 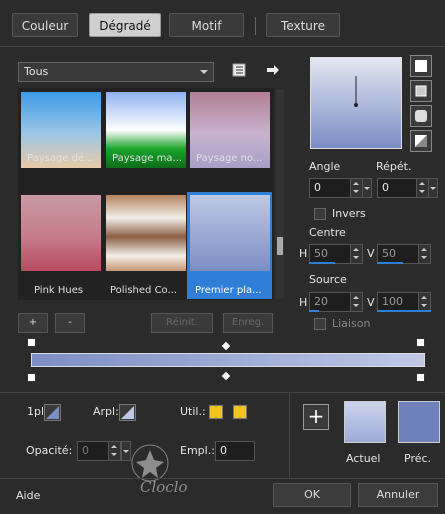 I want to click on midpoint-marker, so click(x=226, y=346).